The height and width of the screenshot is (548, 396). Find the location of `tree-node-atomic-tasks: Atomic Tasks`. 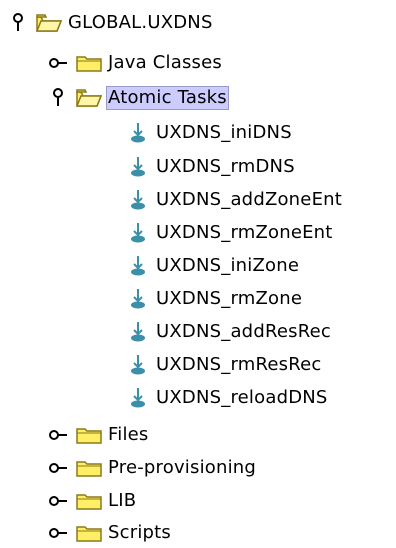

tree-node-atomic-tasks: Atomic Tasks is located at coordinates (138, 98).